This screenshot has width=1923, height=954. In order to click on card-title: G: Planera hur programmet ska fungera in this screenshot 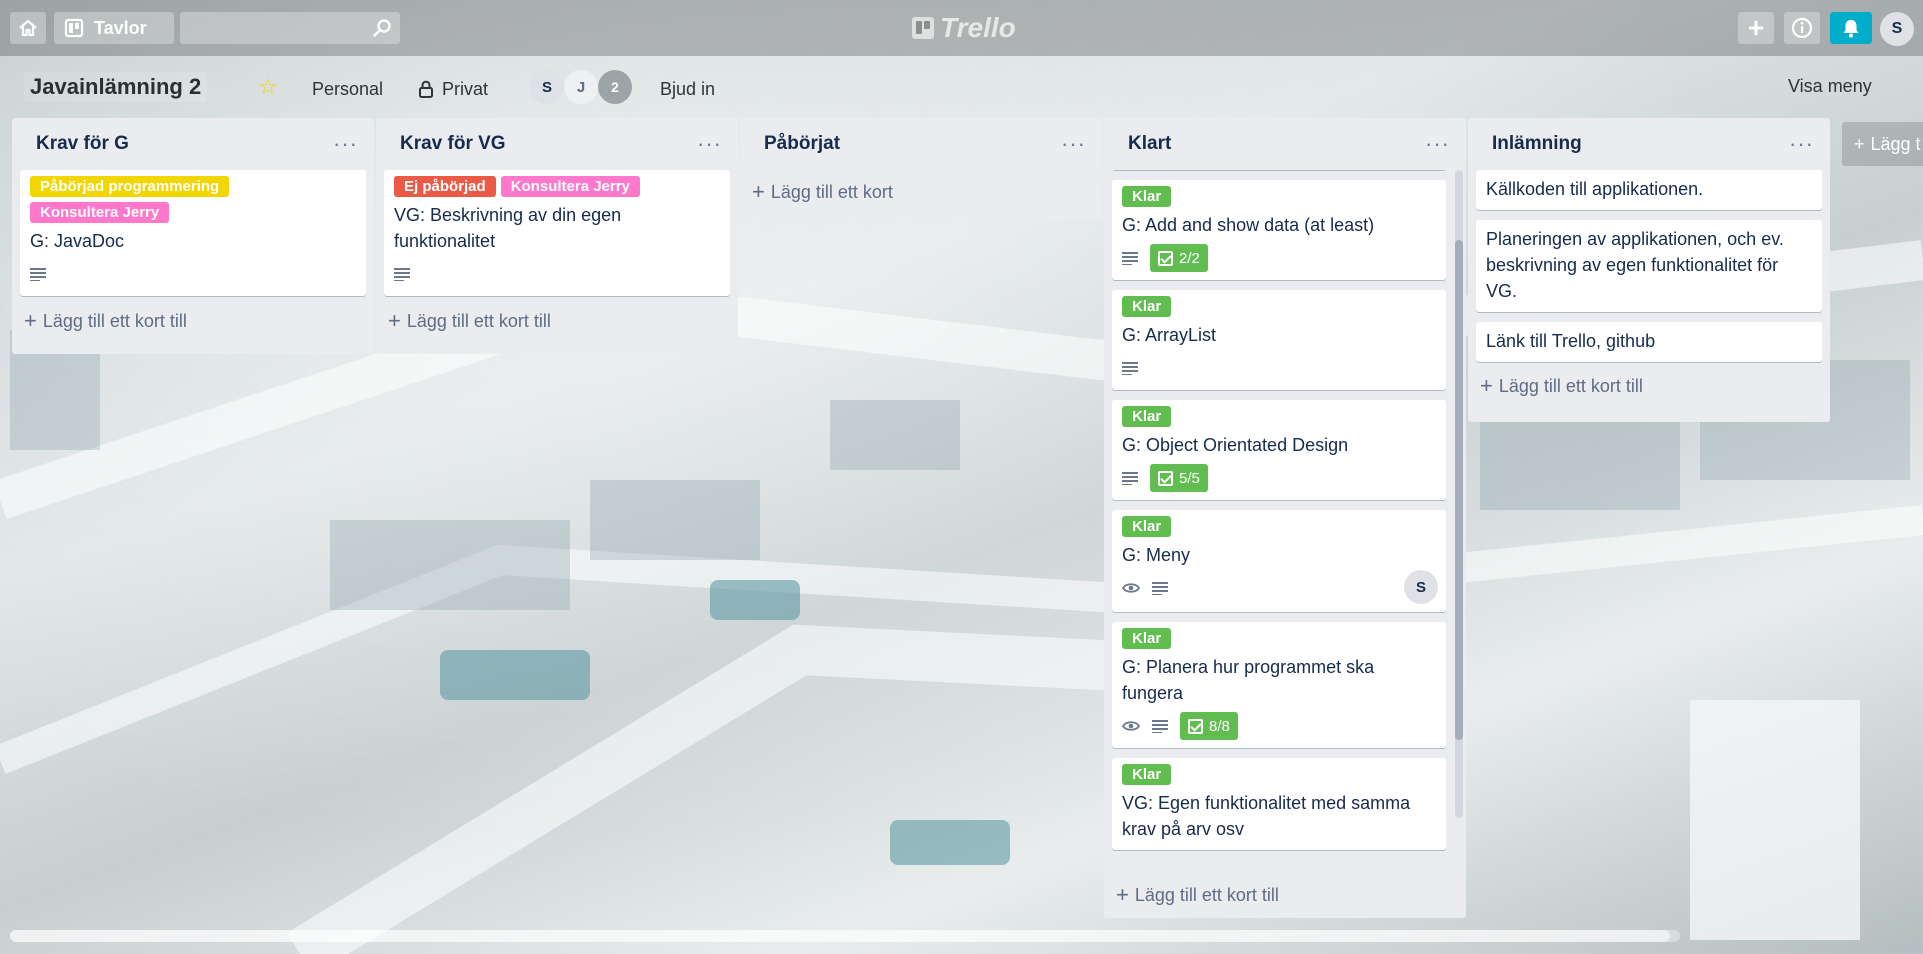, I will do `click(1248, 680)`.